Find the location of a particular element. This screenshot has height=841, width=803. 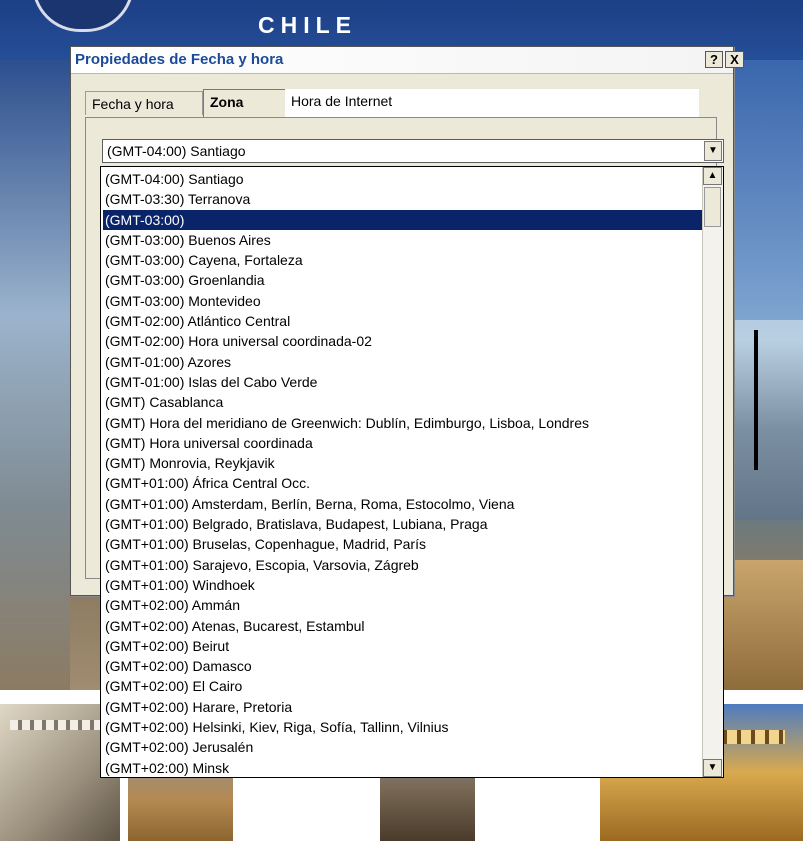

timezone-select: (GMT-04:00) Santiago ▼ is located at coordinates (413, 151).